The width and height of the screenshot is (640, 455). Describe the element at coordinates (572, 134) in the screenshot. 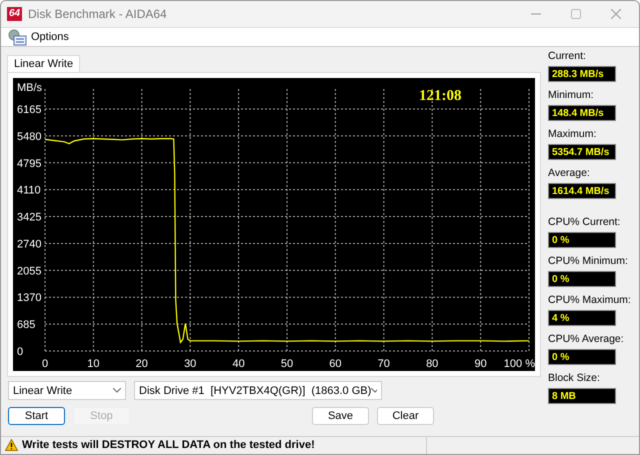

I see `stat-label: Maximum:` at that location.